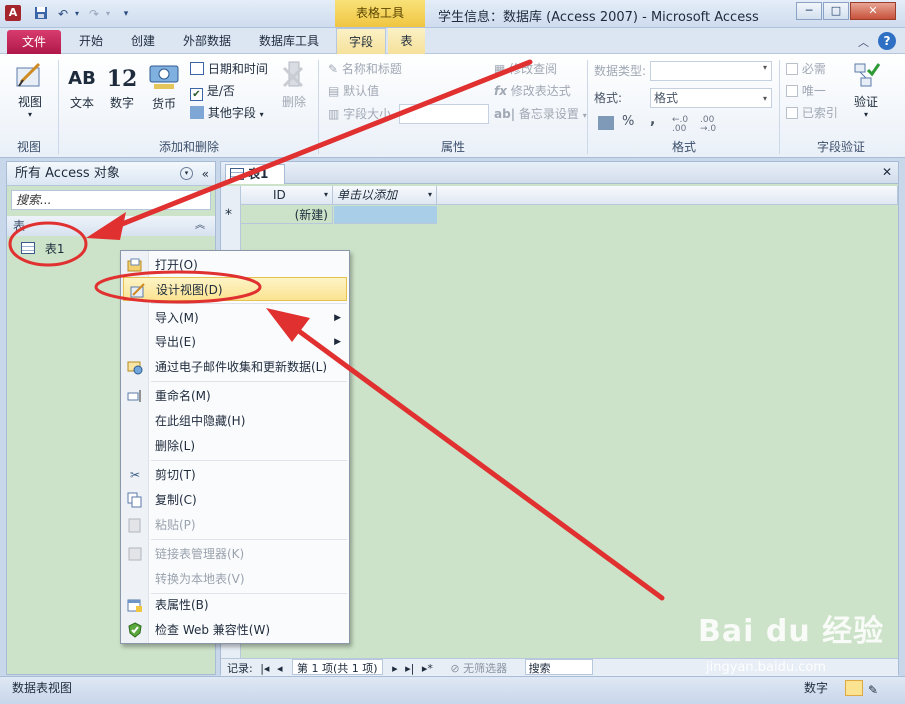 Image resolution: width=905 pixels, height=704 pixels. Describe the element at coordinates (444, 114) in the screenshot. I see `field-size-input` at that location.